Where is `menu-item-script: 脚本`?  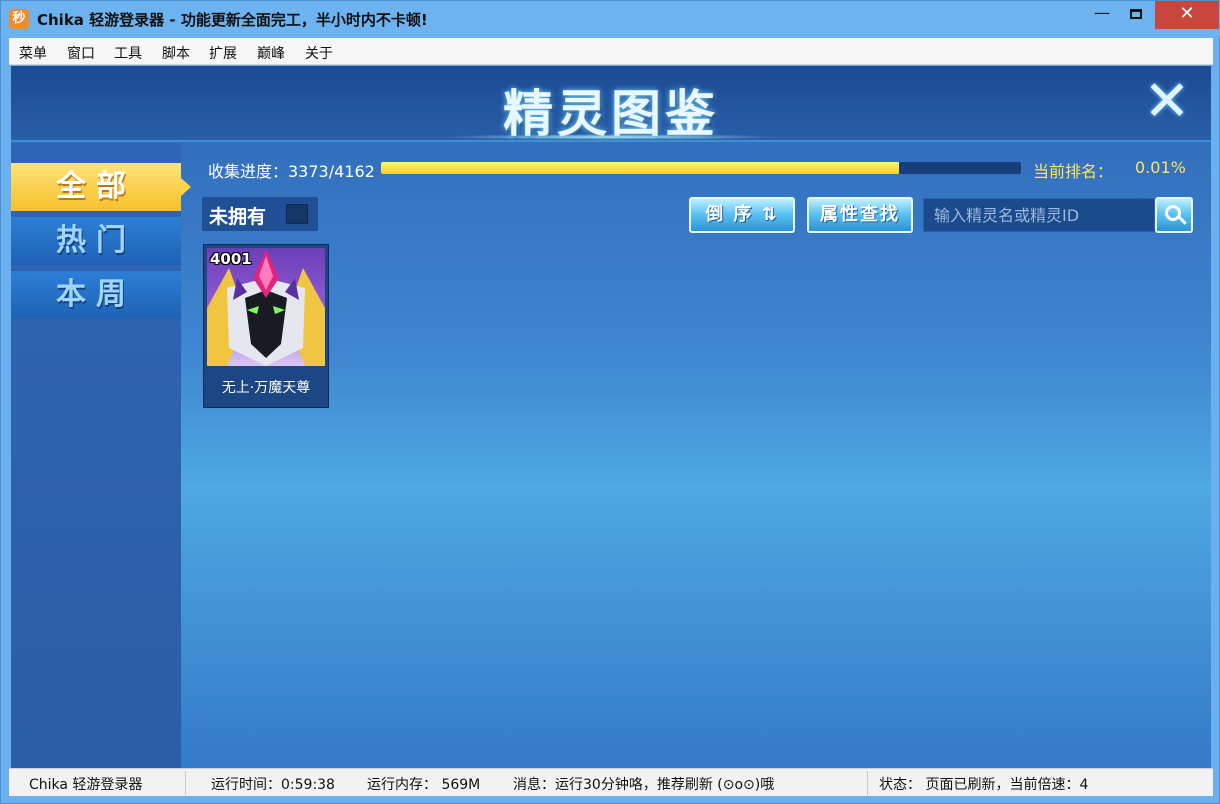 menu-item-script: 脚本 is located at coordinates (176, 53).